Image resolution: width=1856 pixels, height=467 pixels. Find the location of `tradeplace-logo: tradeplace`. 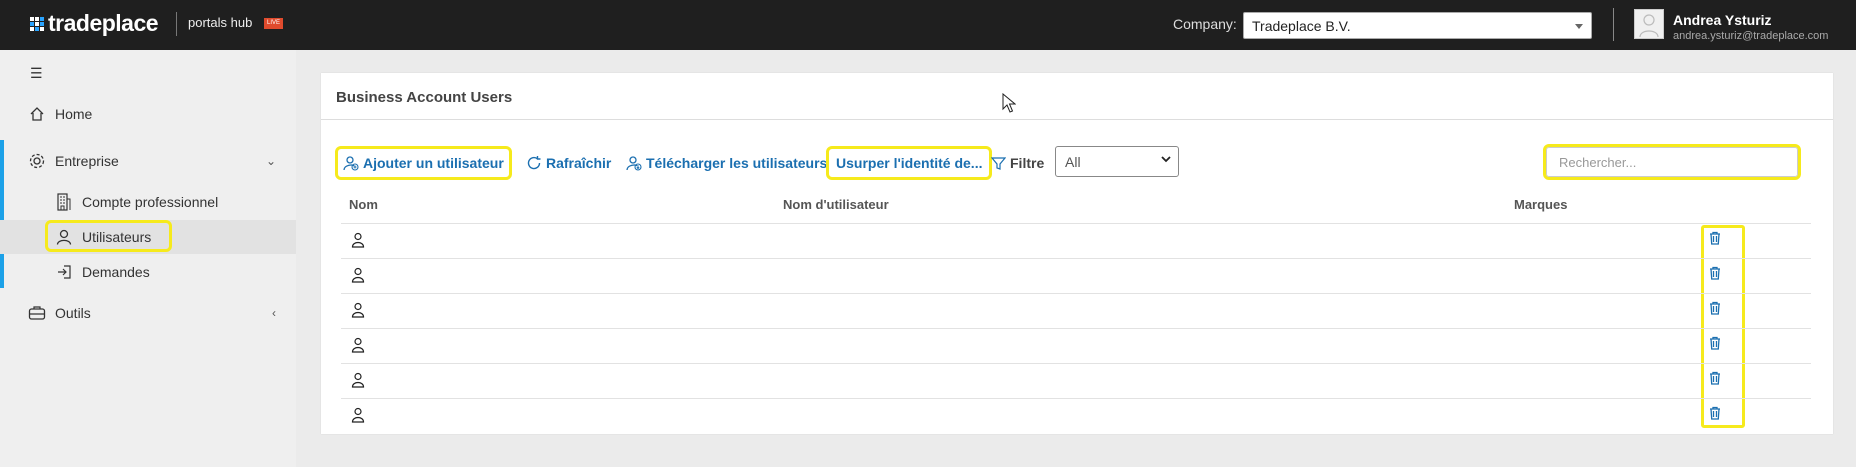

tradeplace-logo: tradeplace is located at coordinates (94, 23).